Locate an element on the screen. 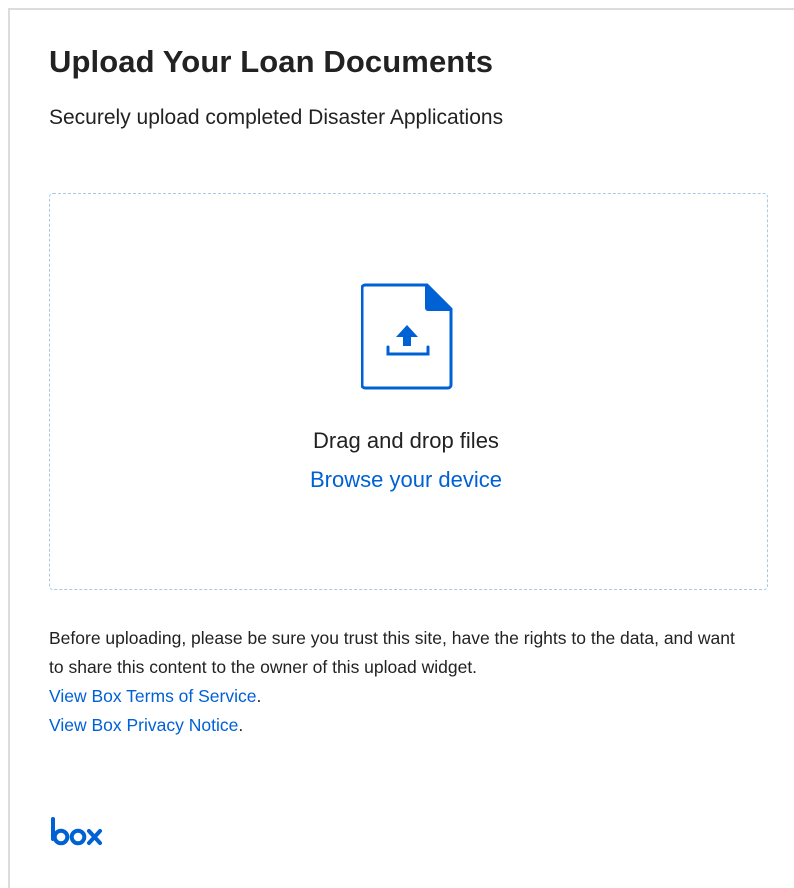  privacy-notice-link: View Box Privacy Notice is located at coordinates (143, 725).